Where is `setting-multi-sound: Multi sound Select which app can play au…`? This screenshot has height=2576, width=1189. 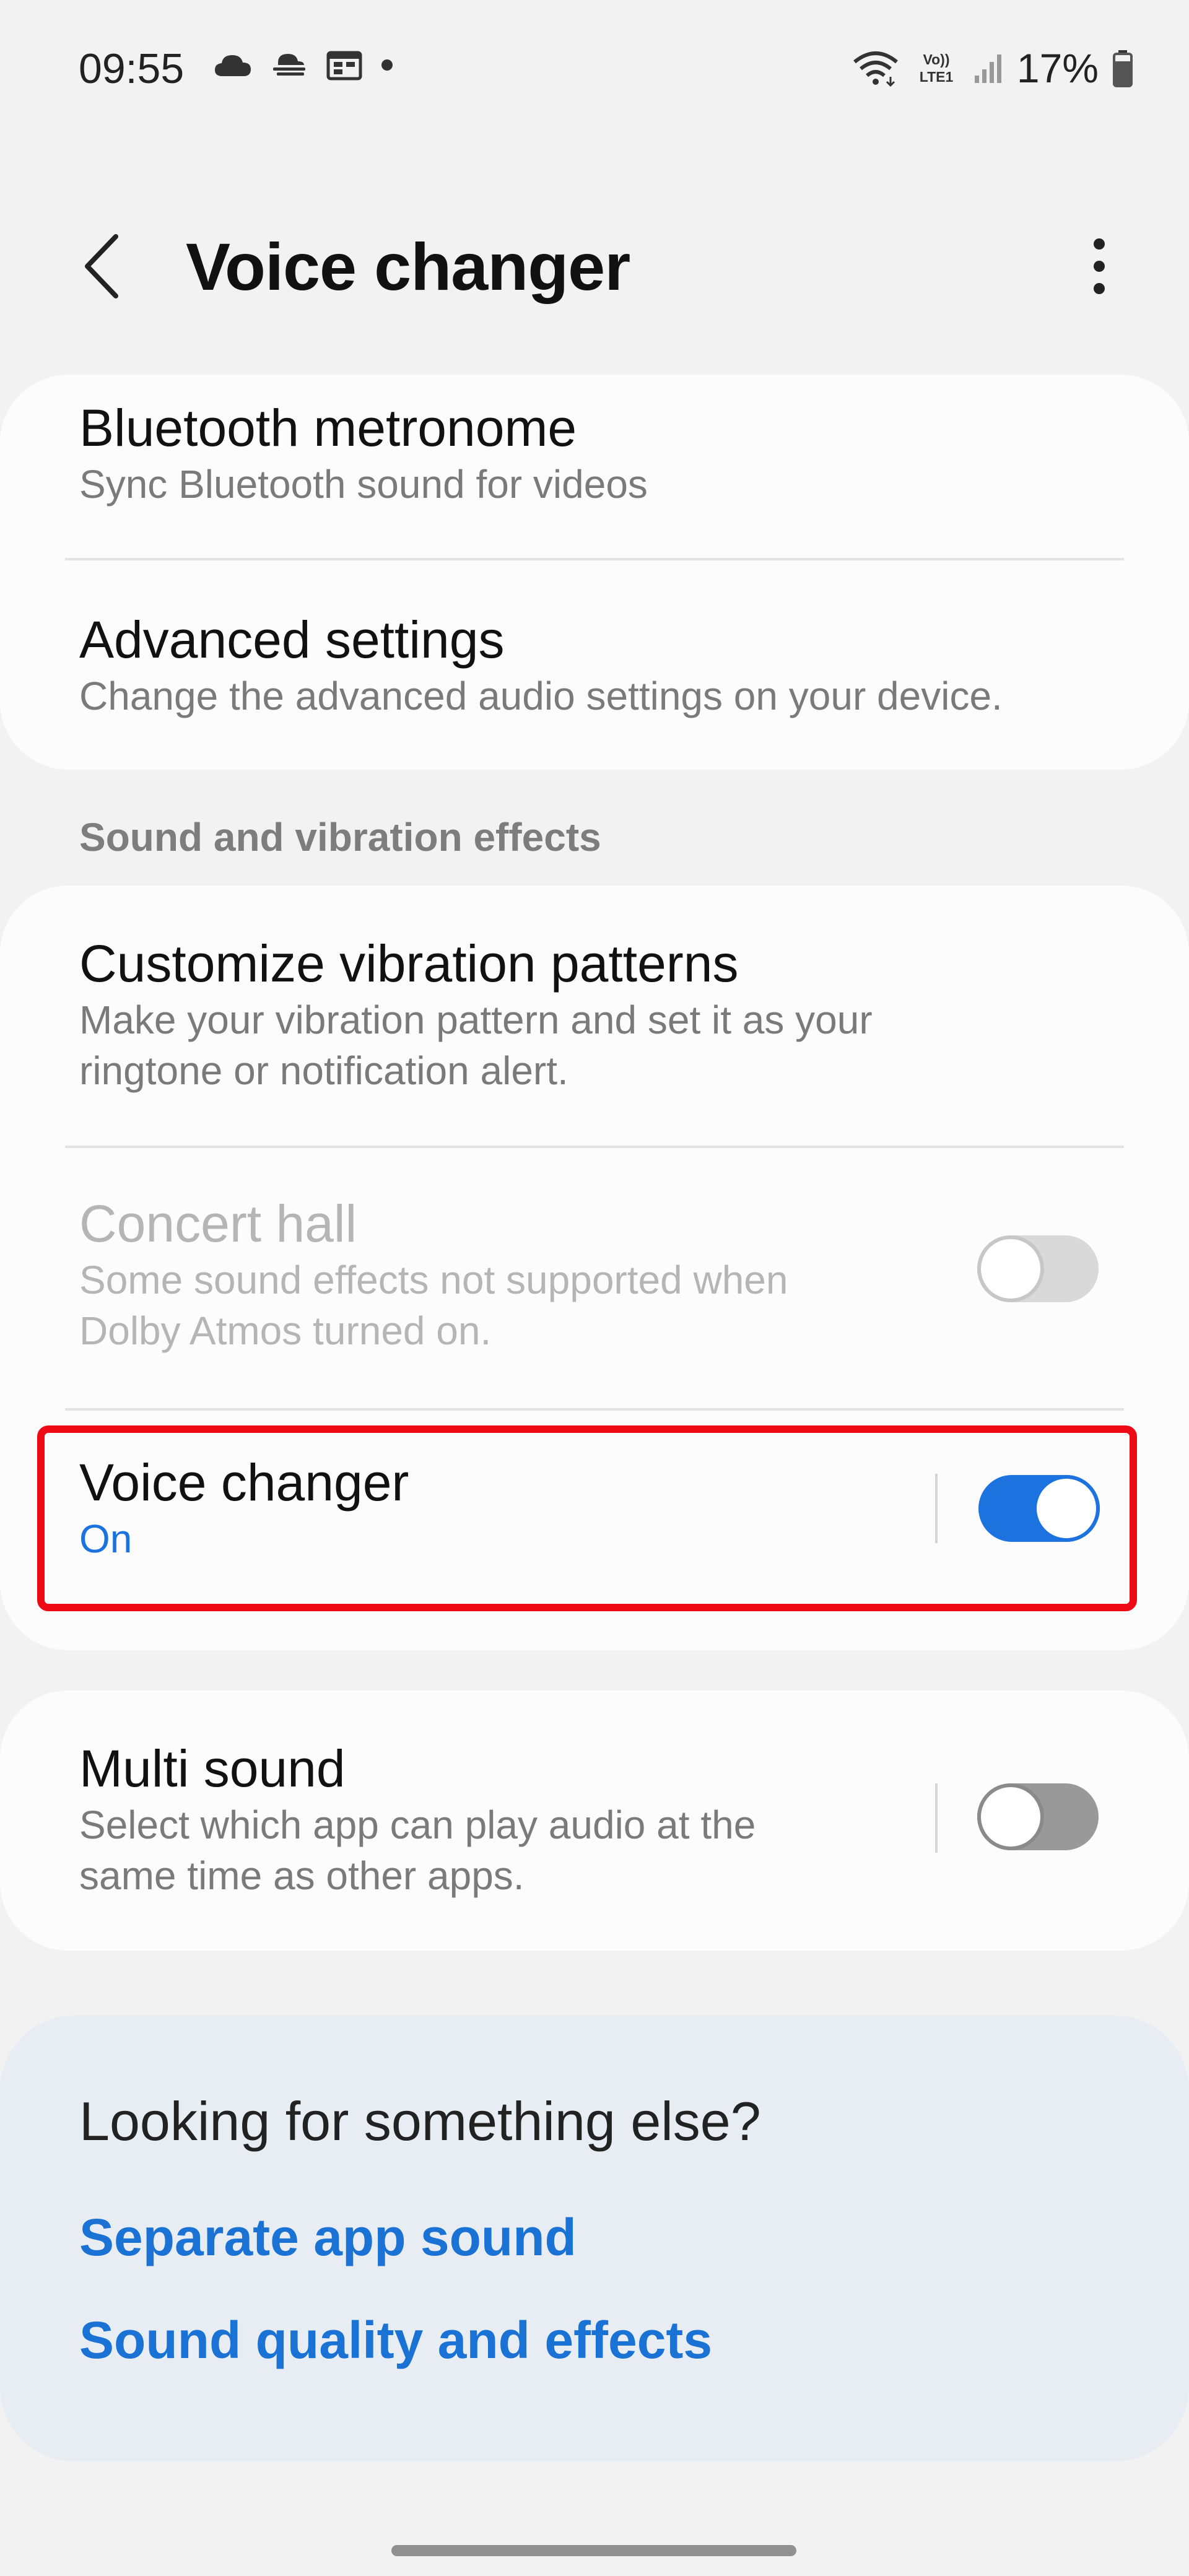
setting-multi-sound: Multi sound Select which app can play au… is located at coordinates (594, 1820).